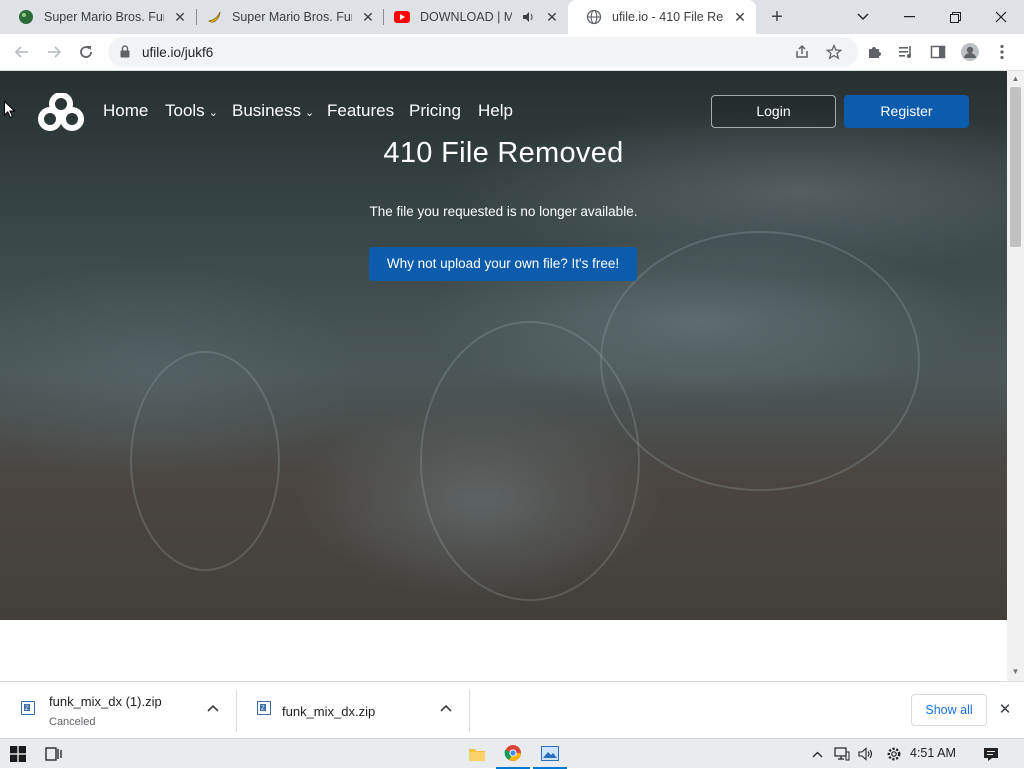 Image resolution: width=1024 pixels, height=769 pixels. I want to click on nav-features: Features, so click(360, 111).